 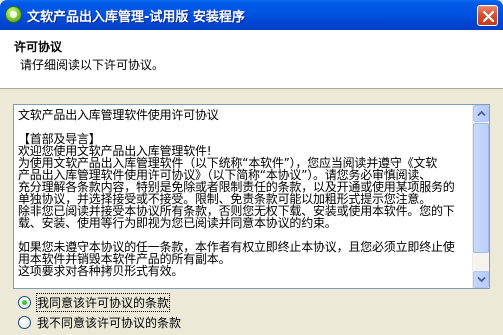 What do you see at coordinates (24, 322) in the screenshot?
I see `decline-radio` at bounding box center [24, 322].